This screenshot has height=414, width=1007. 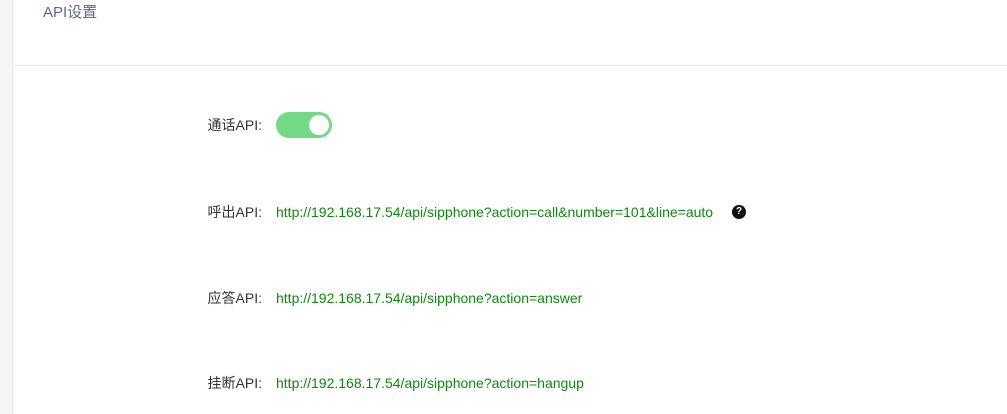 What do you see at coordinates (6, 207) in the screenshot?
I see `left-rail` at bounding box center [6, 207].